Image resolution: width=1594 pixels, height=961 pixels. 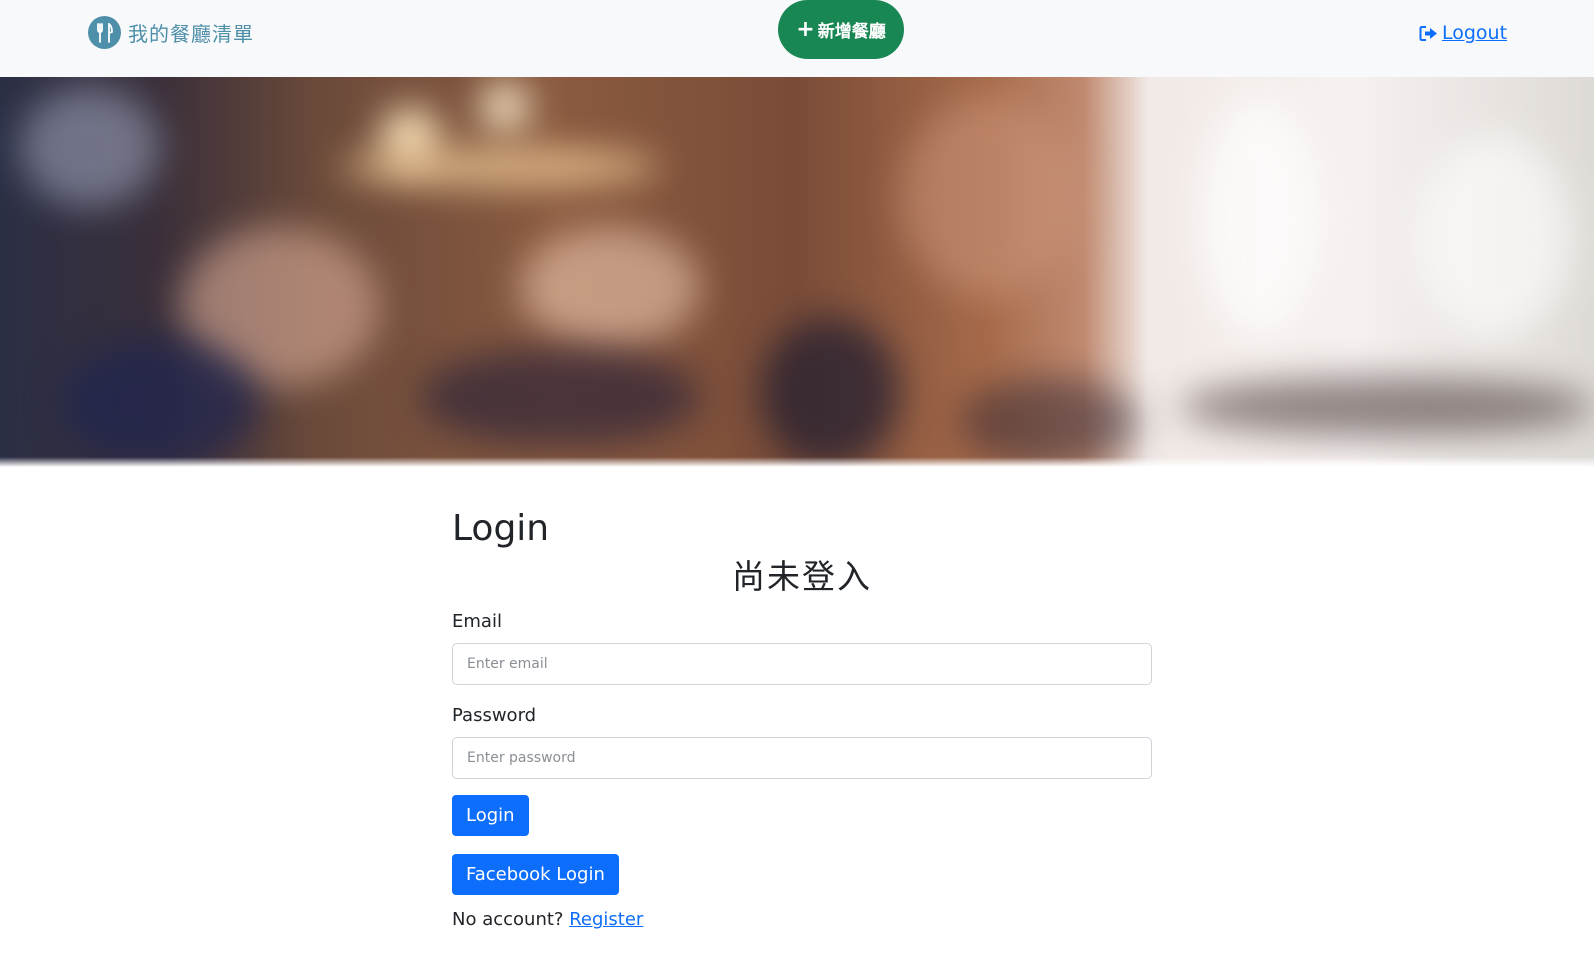 I want to click on register-link: Register, so click(x=606, y=919).